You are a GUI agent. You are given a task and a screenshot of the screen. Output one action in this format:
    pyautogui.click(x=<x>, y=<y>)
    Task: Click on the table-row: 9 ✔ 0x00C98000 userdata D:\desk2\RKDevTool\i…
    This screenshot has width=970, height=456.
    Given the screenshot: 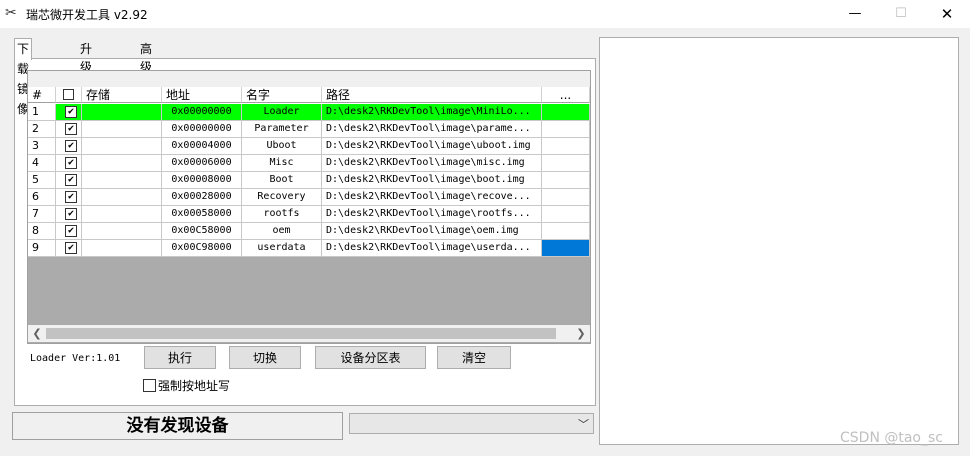 What is the action you would take?
    pyautogui.click(x=309, y=248)
    